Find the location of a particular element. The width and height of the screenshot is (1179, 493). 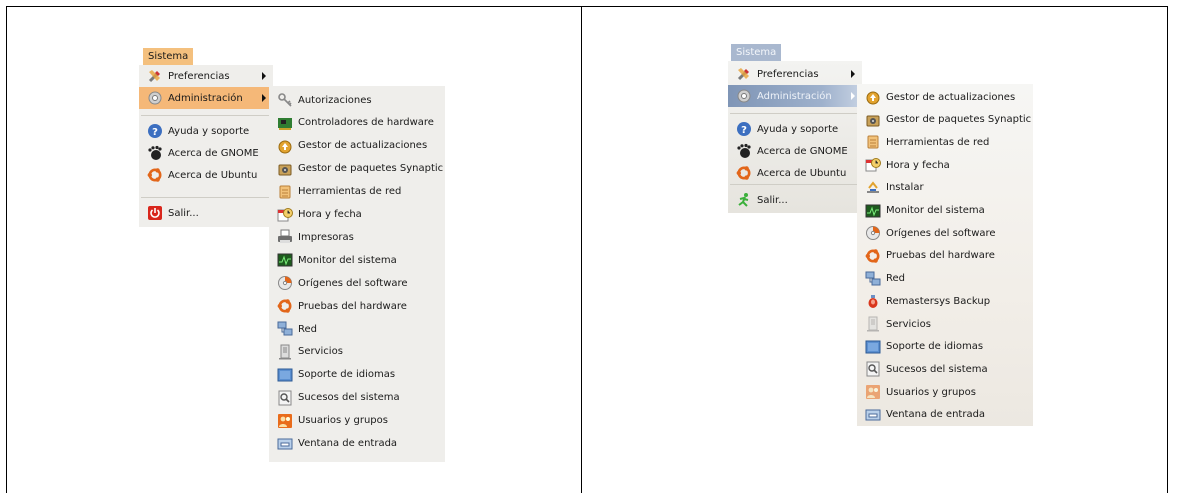

menu-item-label: Ventana de entrada is located at coordinates (348, 443).